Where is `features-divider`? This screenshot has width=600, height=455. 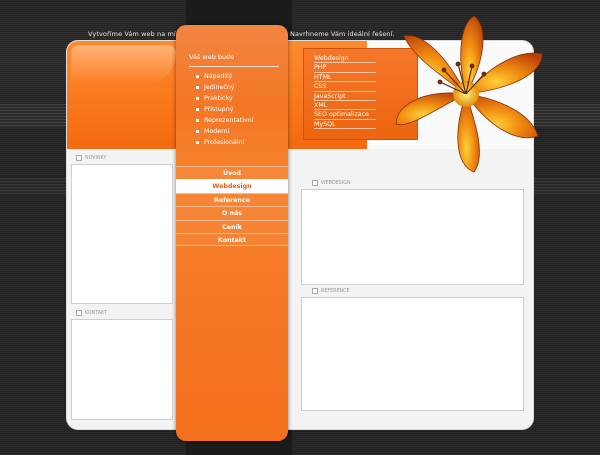
features-divider is located at coordinates (234, 66).